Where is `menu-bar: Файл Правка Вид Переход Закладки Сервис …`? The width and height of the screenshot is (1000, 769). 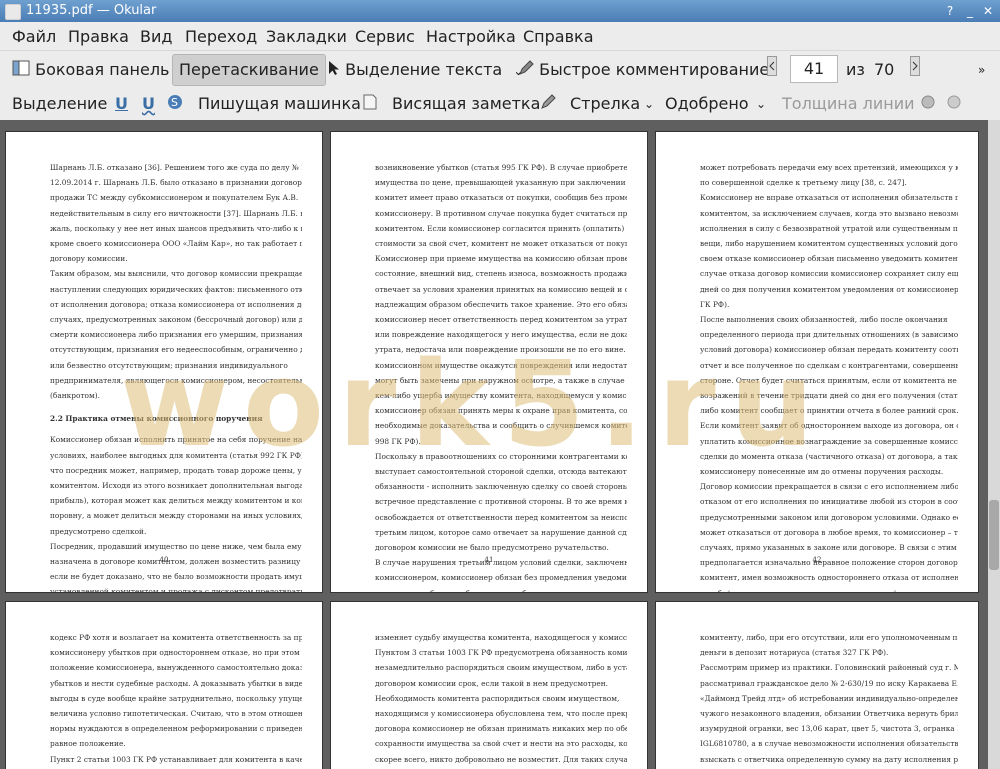
menu-bar: Файл Правка Вид Переход Закладки Сервис … is located at coordinates (500, 36).